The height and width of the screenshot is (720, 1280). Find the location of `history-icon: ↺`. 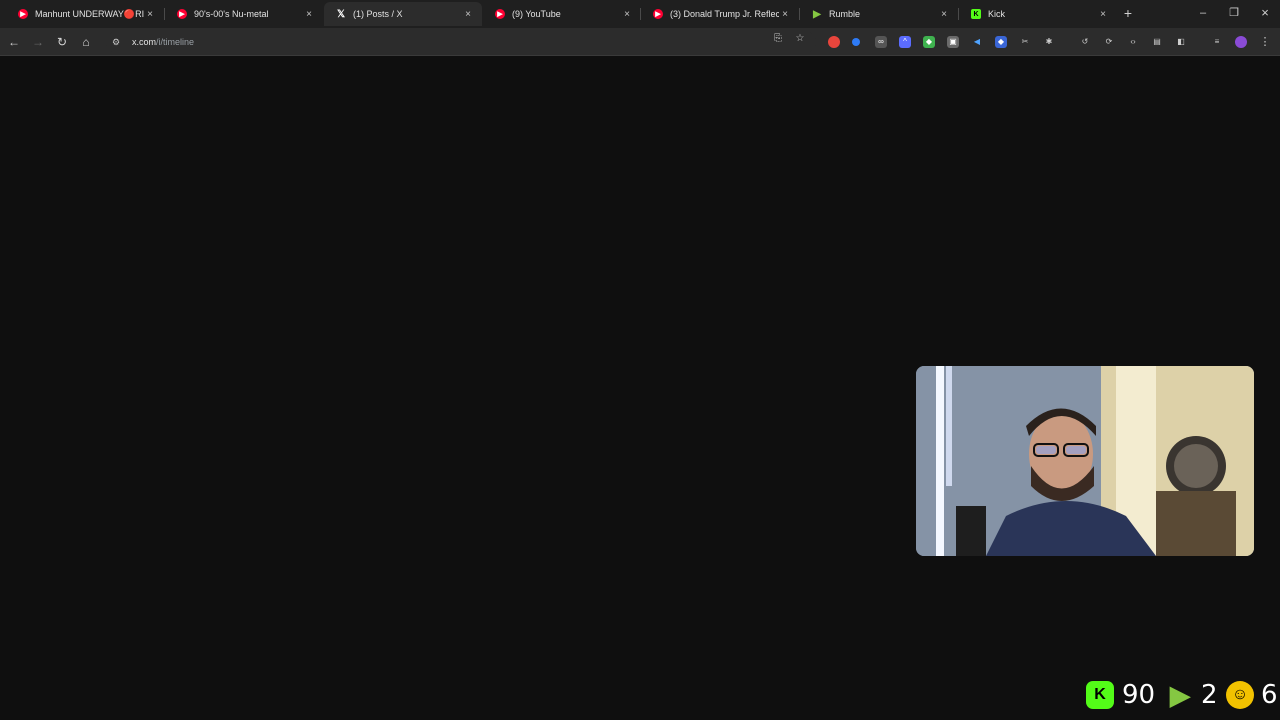

history-icon: ↺ is located at coordinates (1085, 42).